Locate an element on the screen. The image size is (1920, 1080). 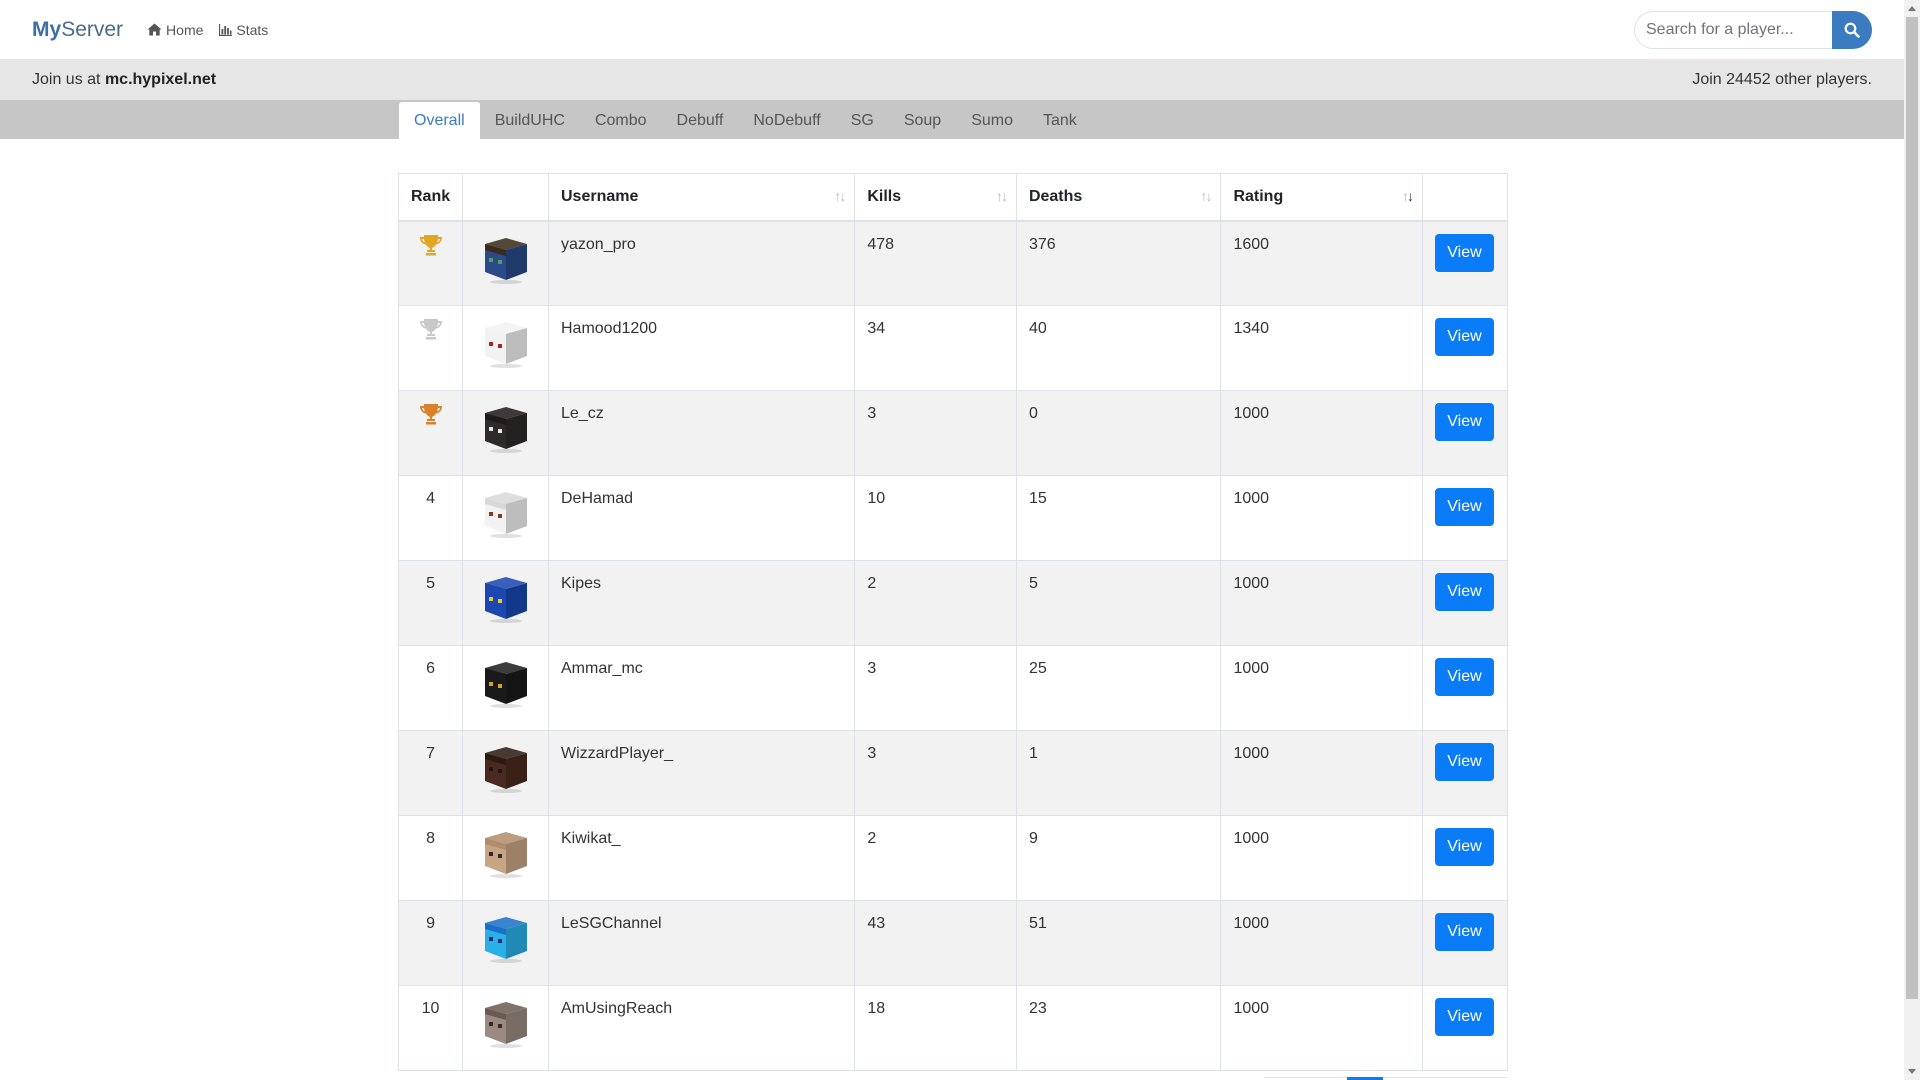
search-button is located at coordinates (1852, 30).